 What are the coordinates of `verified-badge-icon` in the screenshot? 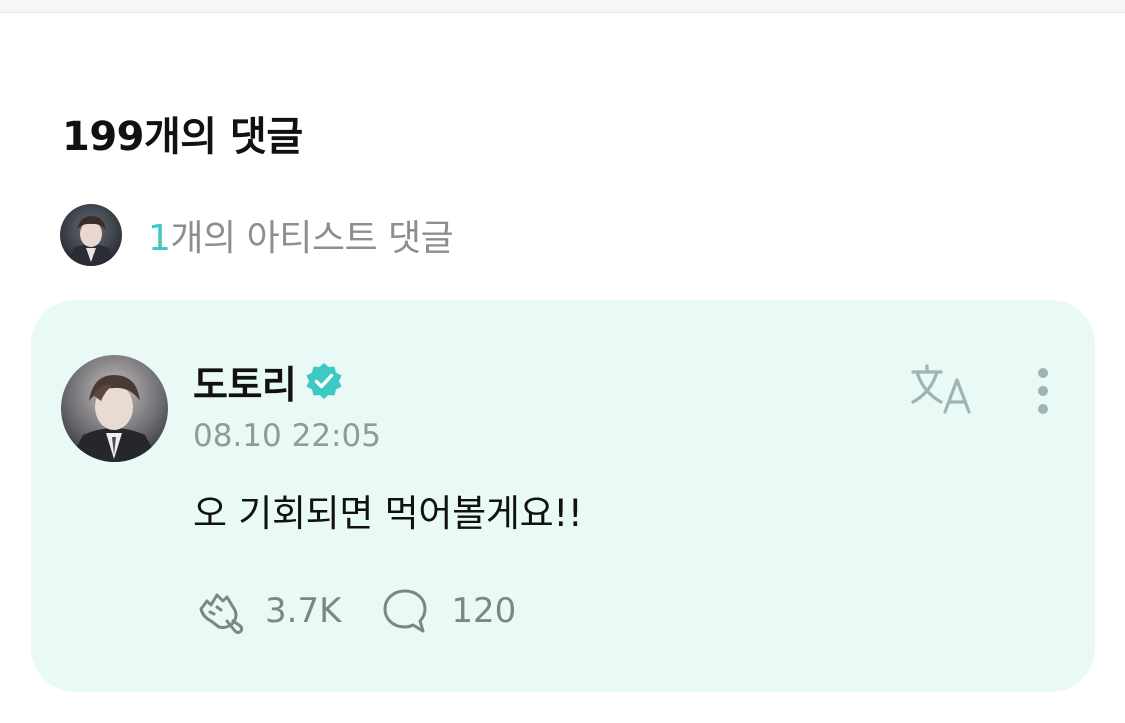 It's located at (324, 381).